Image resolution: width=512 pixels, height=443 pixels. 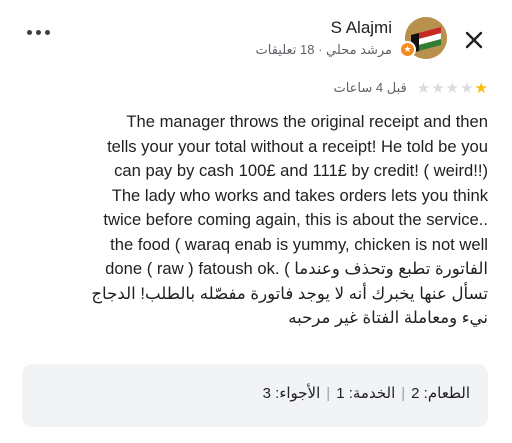 I want to click on close-icon, so click(x=474, y=40).